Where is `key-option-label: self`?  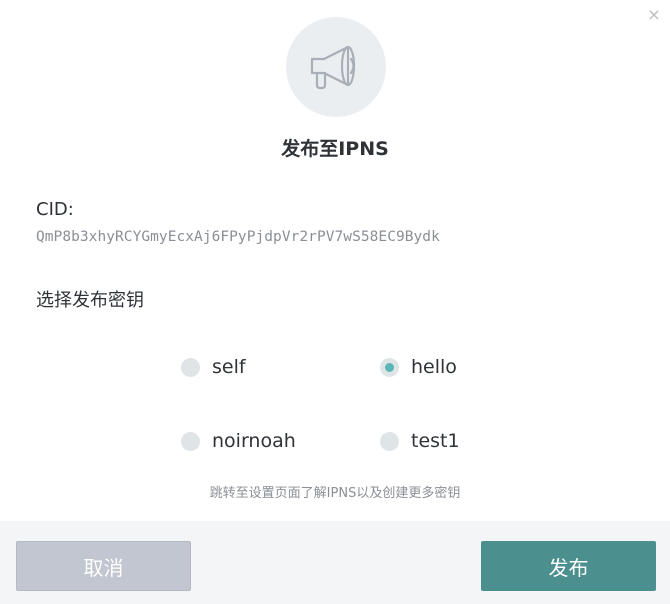 key-option-label: self is located at coordinates (229, 367).